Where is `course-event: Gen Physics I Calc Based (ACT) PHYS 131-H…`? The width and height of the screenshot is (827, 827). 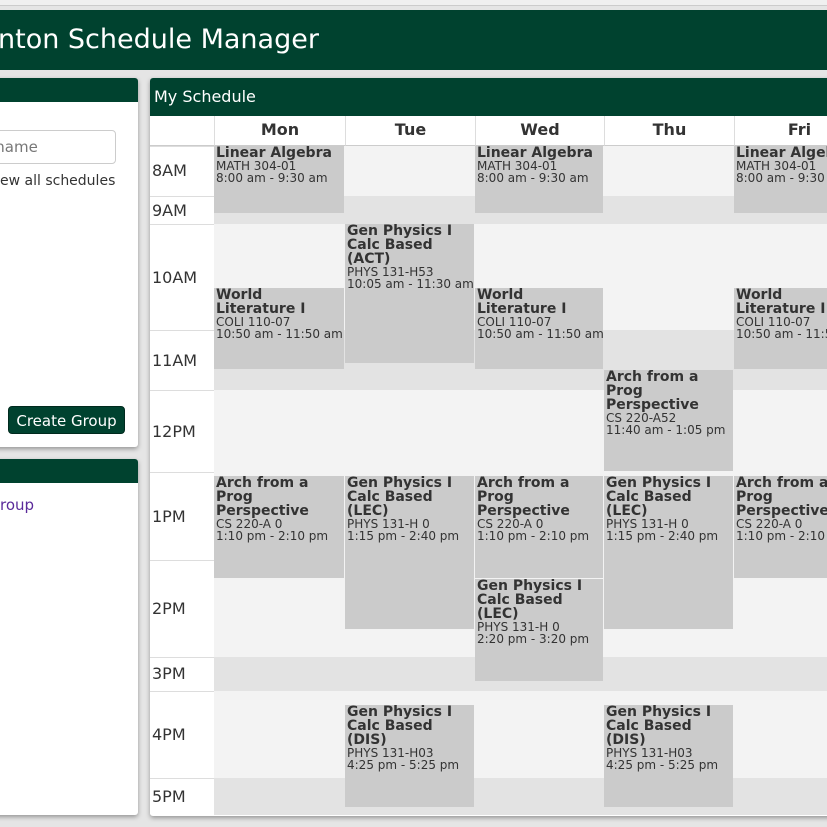
course-event: Gen Physics I Calc Based (ACT) PHYS 131-H… is located at coordinates (409, 293).